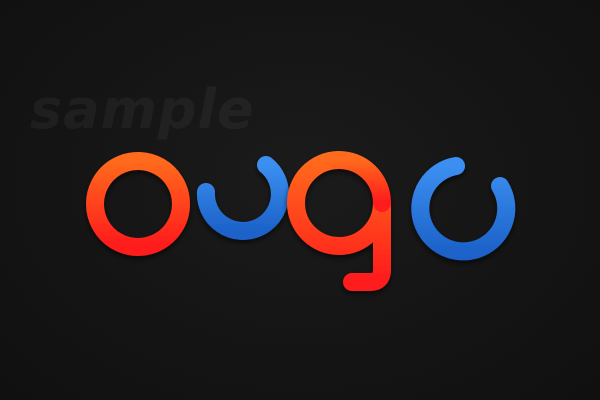 The width and height of the screenshot is (600, 400). I want to click on logo-letter-b, so click(138, 181).